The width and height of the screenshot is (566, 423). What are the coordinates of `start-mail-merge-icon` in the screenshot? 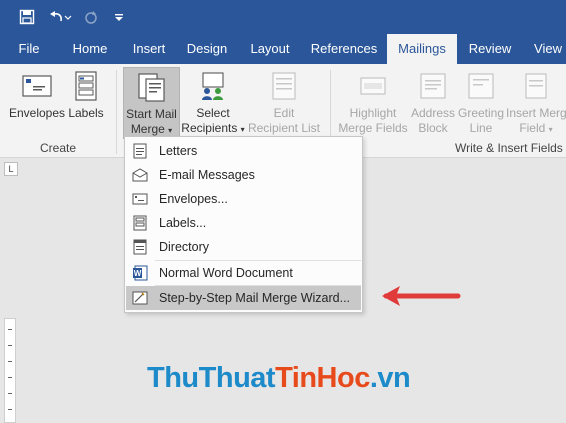 It's located at (151, 87).